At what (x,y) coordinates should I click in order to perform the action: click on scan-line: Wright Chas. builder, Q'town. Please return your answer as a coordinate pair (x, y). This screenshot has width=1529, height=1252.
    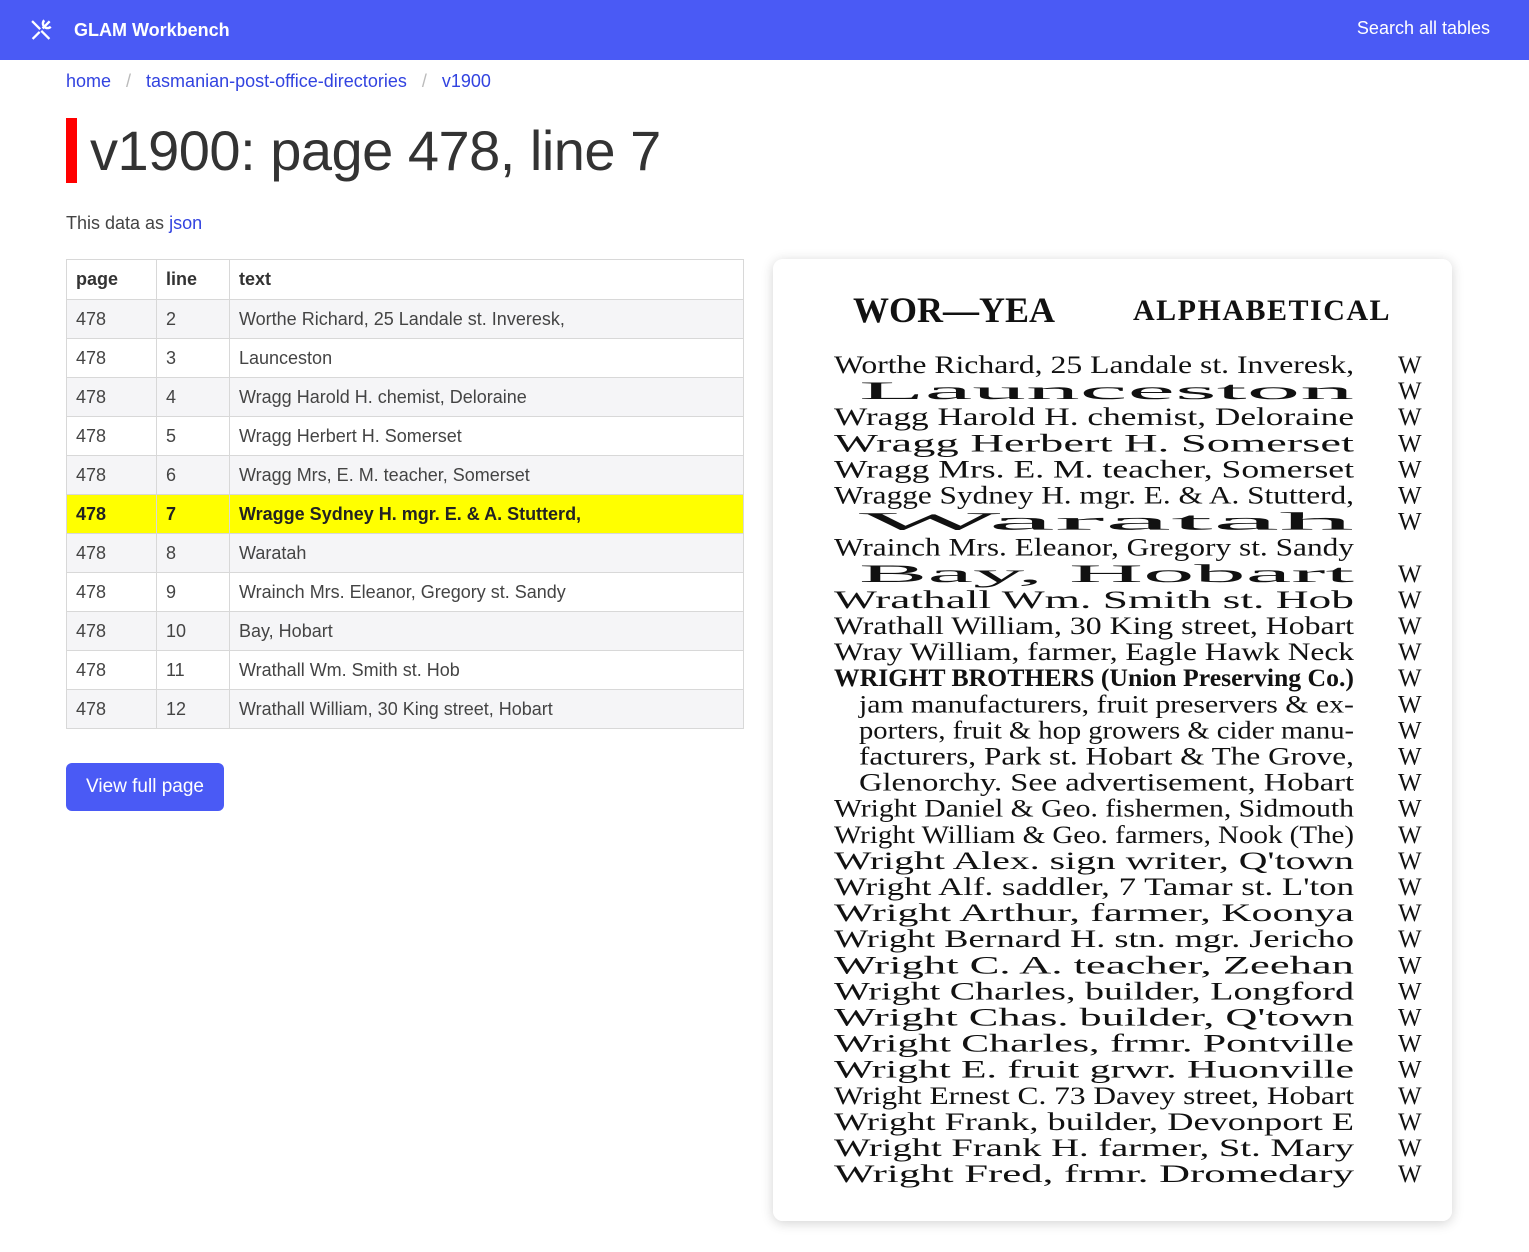
    Looking at the image, I should click on (1094, 1018).